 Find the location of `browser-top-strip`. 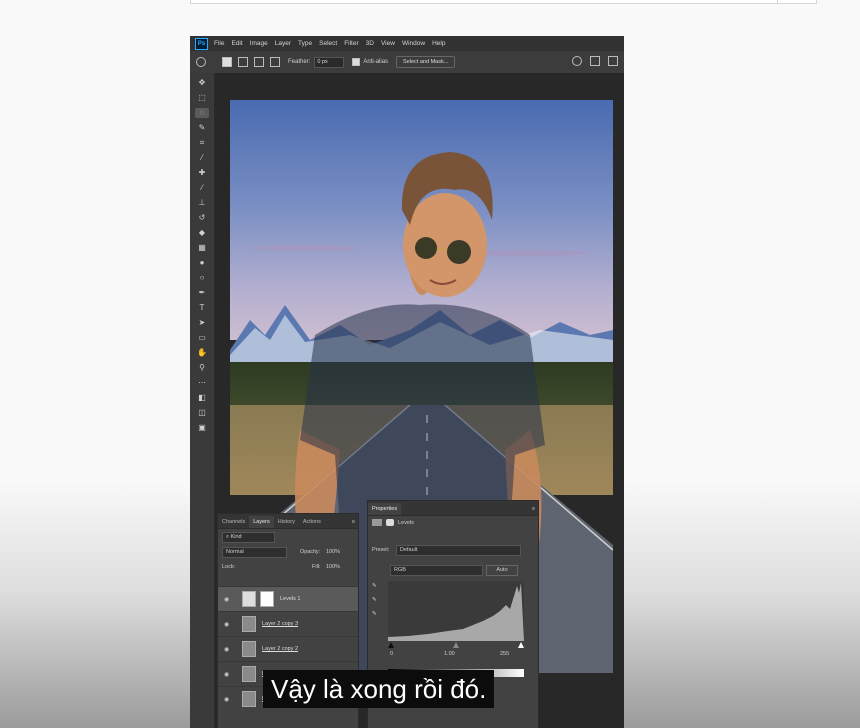

browser-top-strip is located at coordinates (503, 2).